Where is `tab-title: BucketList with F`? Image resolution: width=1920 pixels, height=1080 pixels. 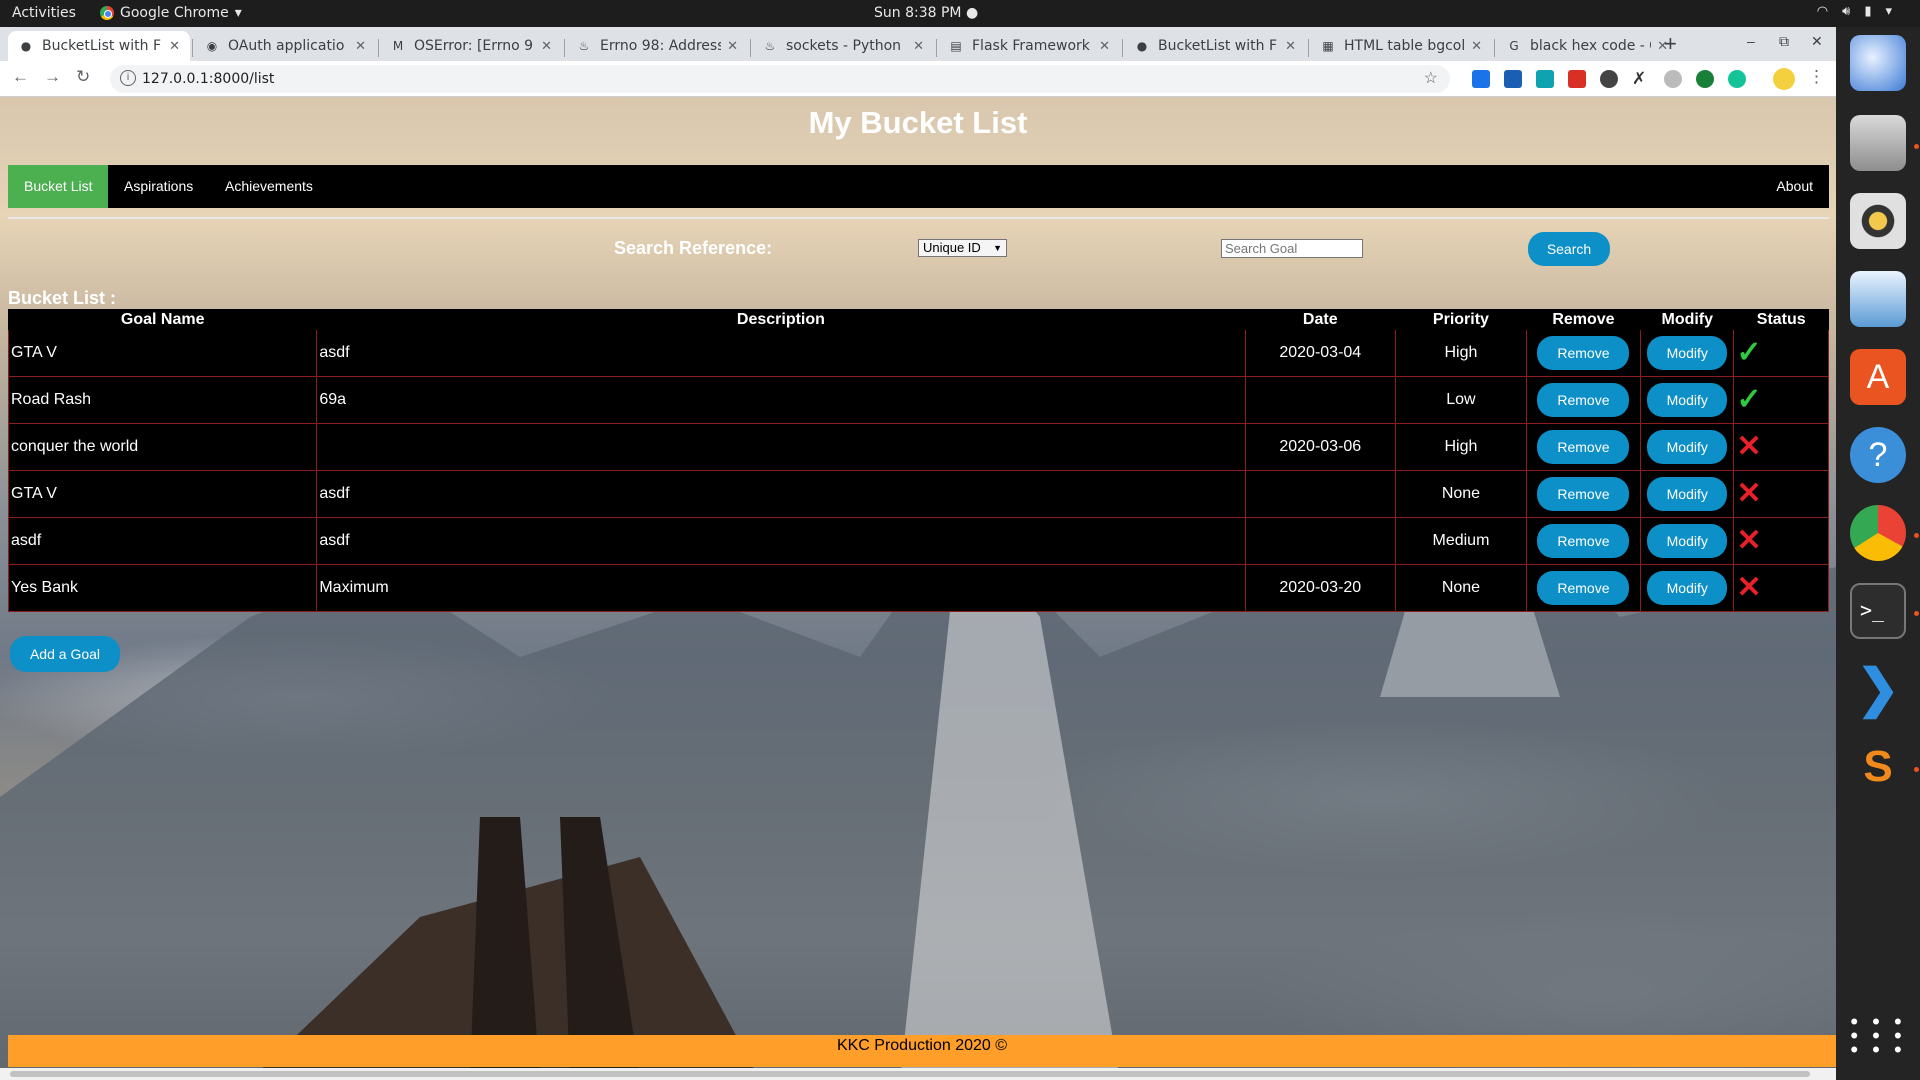 tab-title: BucketList with F is located at coordinates (102, 46).